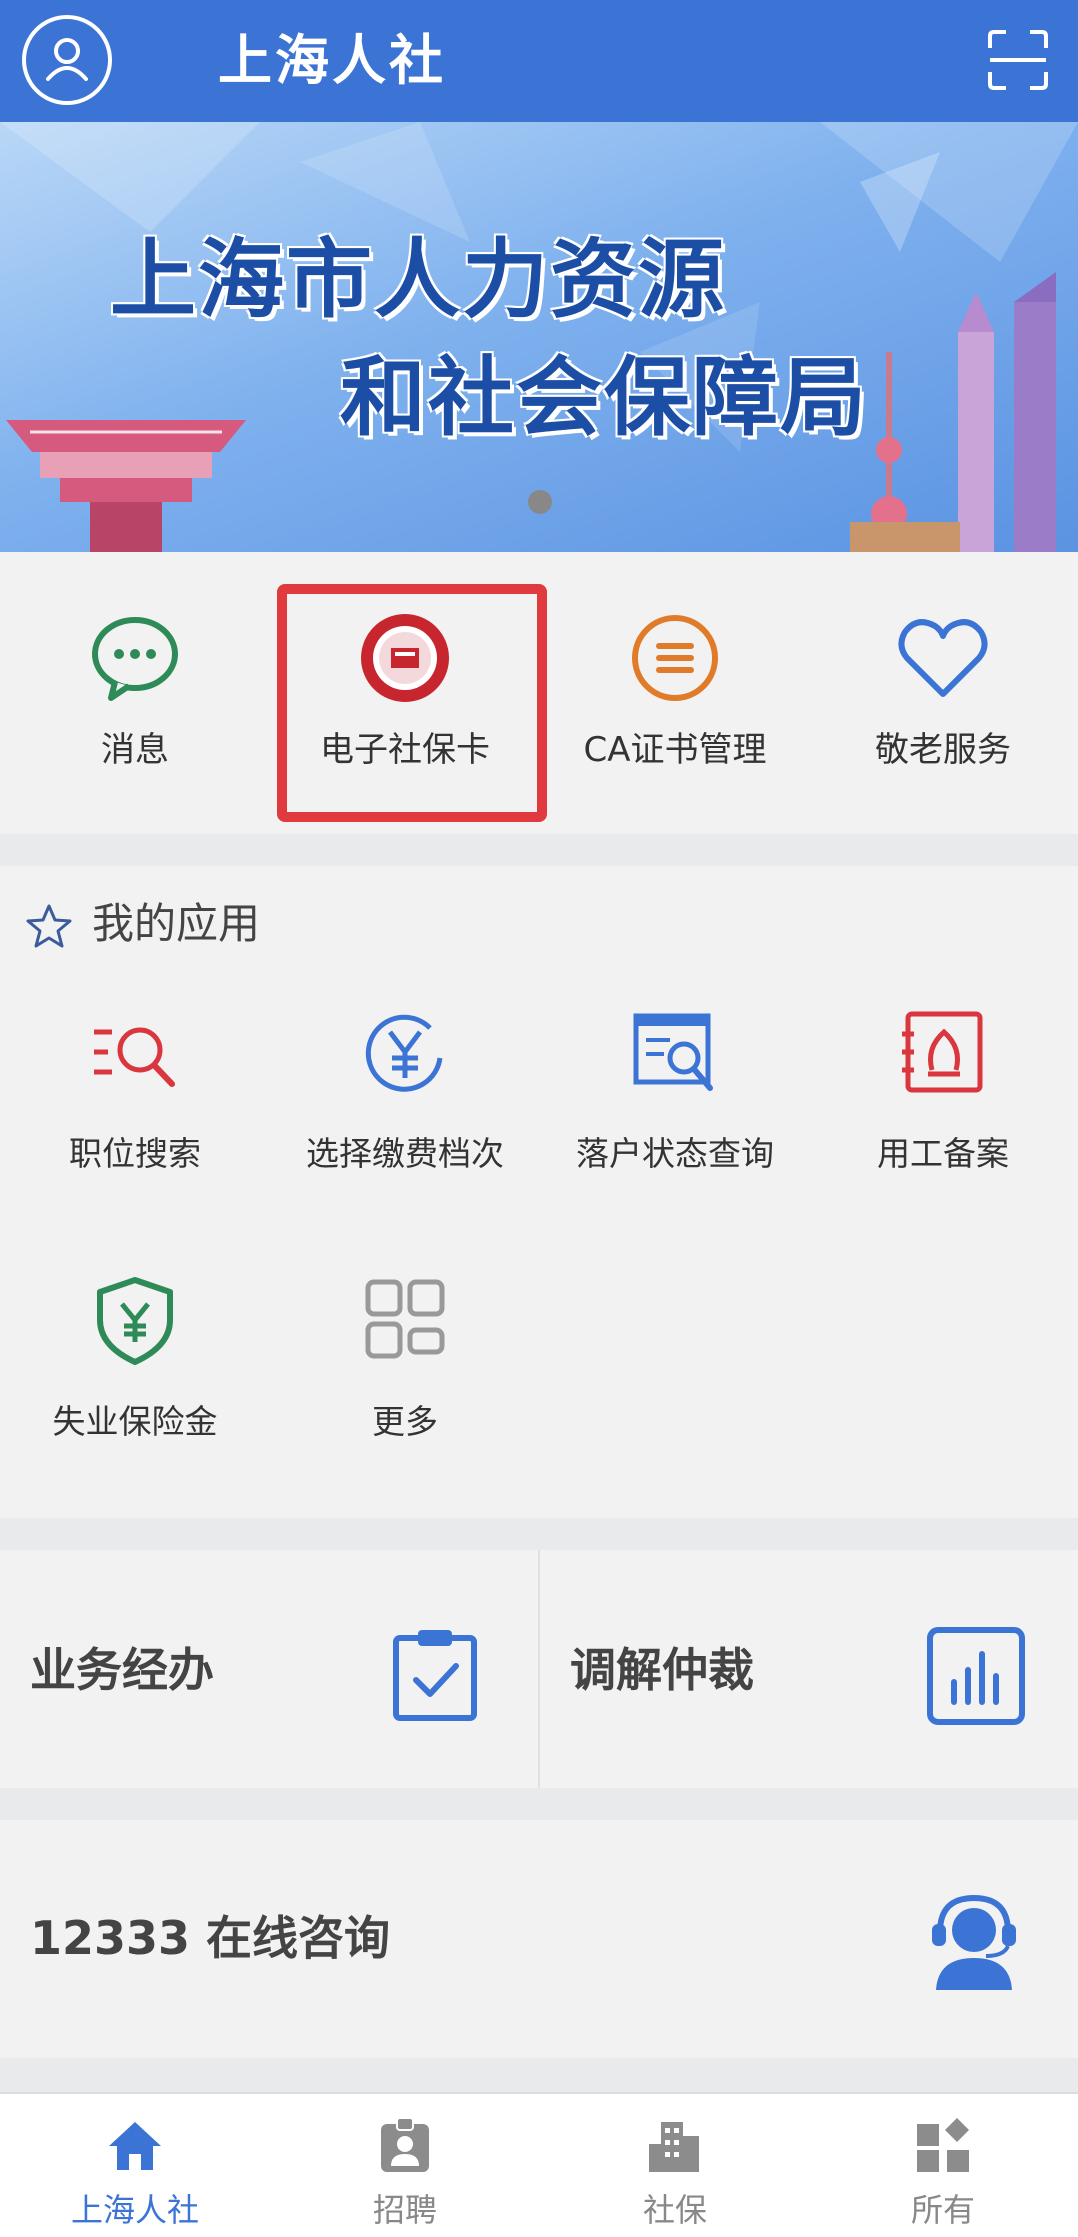  What do you see at coordinates (269, 1669) in the screenshot?
I see `business-handling-card: 业务经办` at bounding box center [269, 1669].